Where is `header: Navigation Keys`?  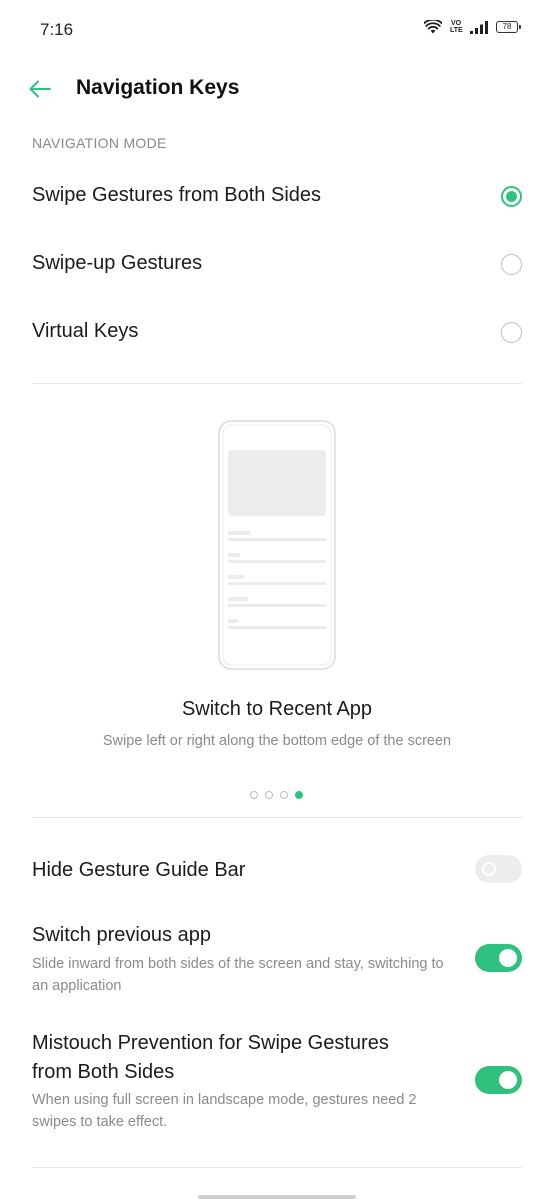
header: Navigation Keys is located at coordinates (277, 89).